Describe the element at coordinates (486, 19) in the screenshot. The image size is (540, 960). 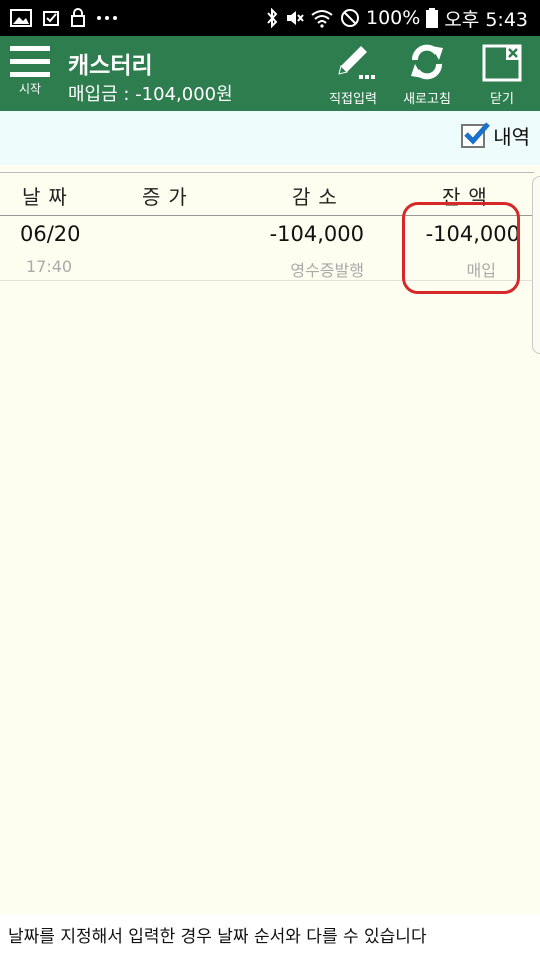
I see `clock: 오후 5:43` at that location.